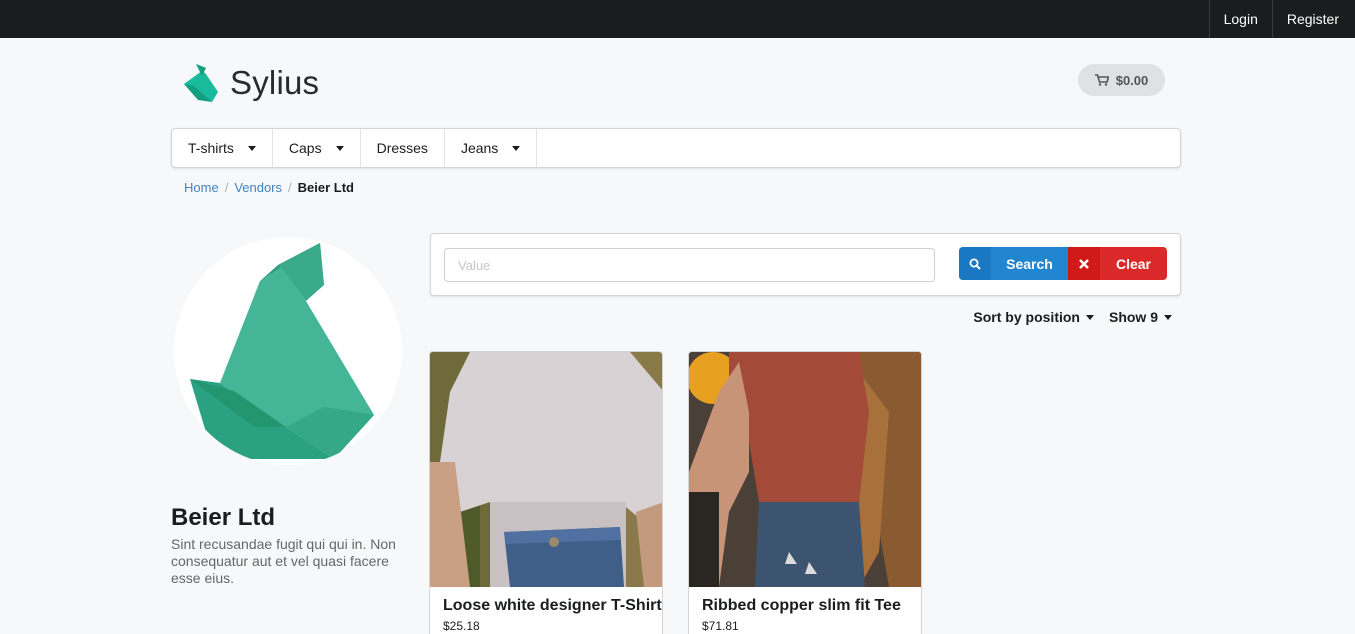  What do you see at coordinates (676, 148) in the screenshot?
I see `category-menu: T-shirts Caps Dresses Jeans` at bounding box center [676, 148].